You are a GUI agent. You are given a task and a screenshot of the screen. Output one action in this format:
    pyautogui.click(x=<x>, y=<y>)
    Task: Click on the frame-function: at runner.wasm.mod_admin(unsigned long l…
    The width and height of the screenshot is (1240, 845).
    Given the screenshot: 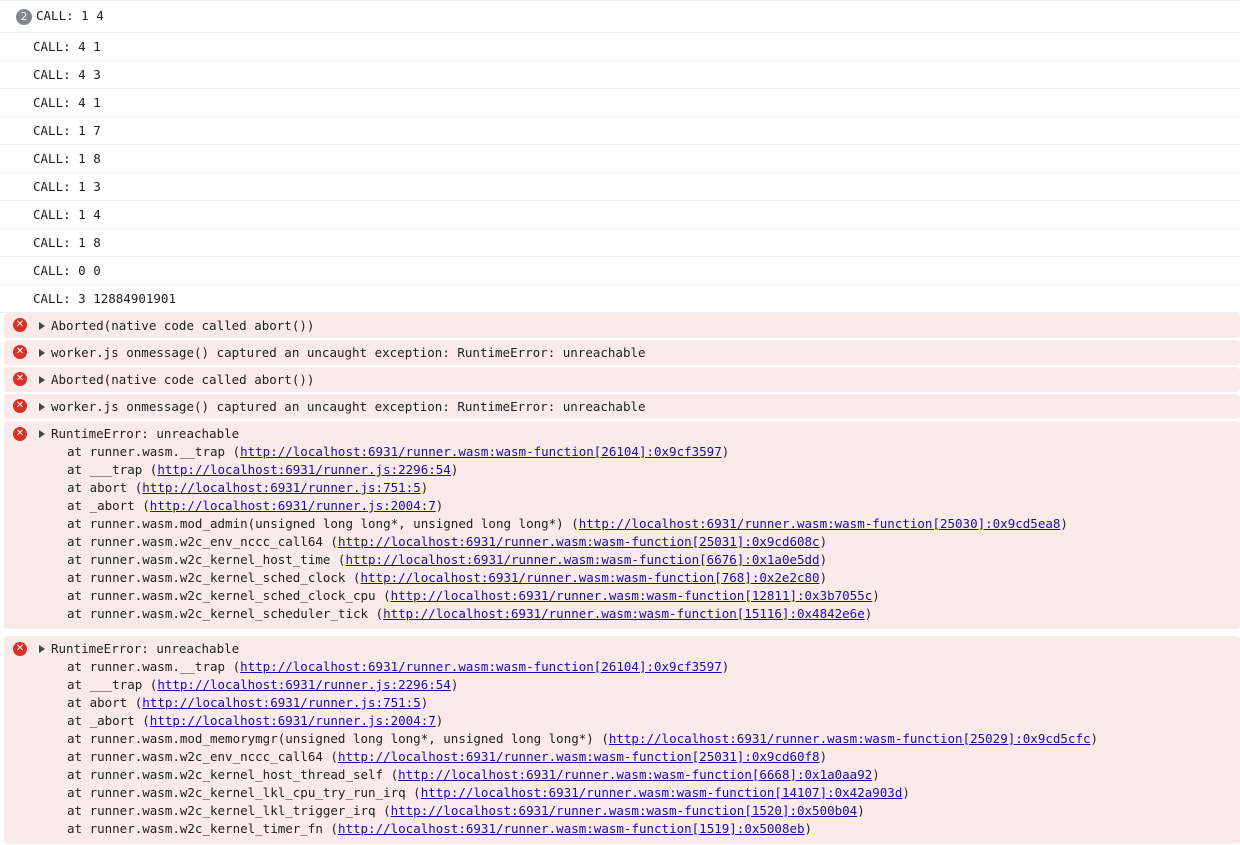 What is the action you would take?
    pyautogui.click(x=323, y=523)
    